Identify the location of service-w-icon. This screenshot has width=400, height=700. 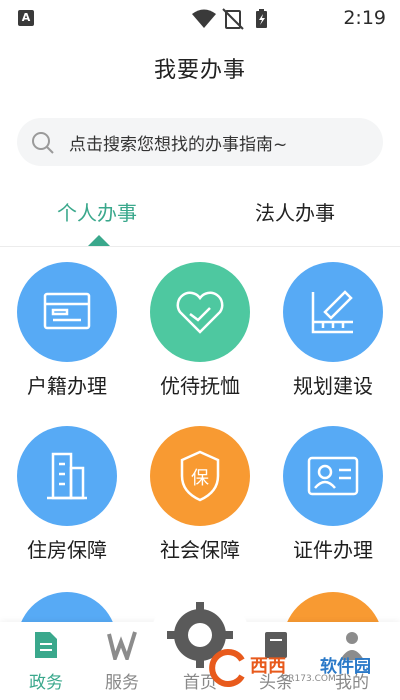
(122, 648).